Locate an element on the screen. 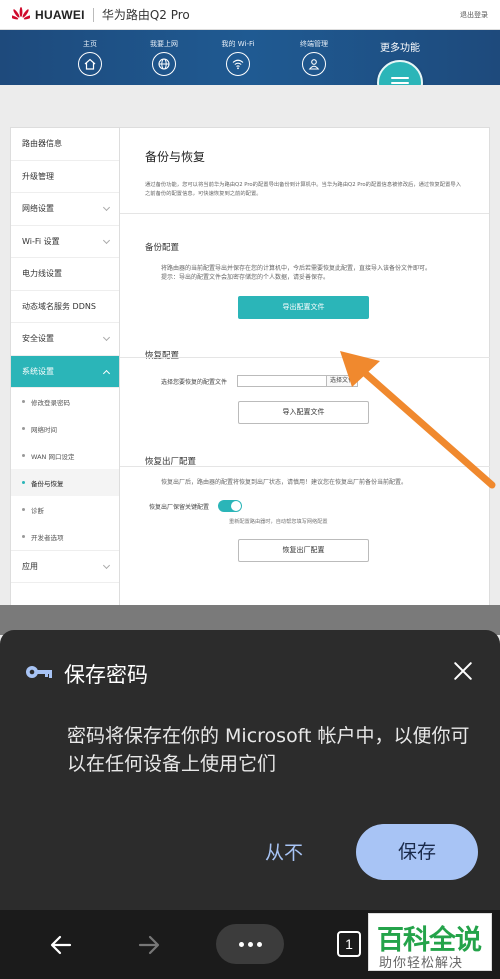  main-nav: 主页 我要上网 我的 Wi-Fi 终端管理 更多功能 is located at coordinates (250, 57).